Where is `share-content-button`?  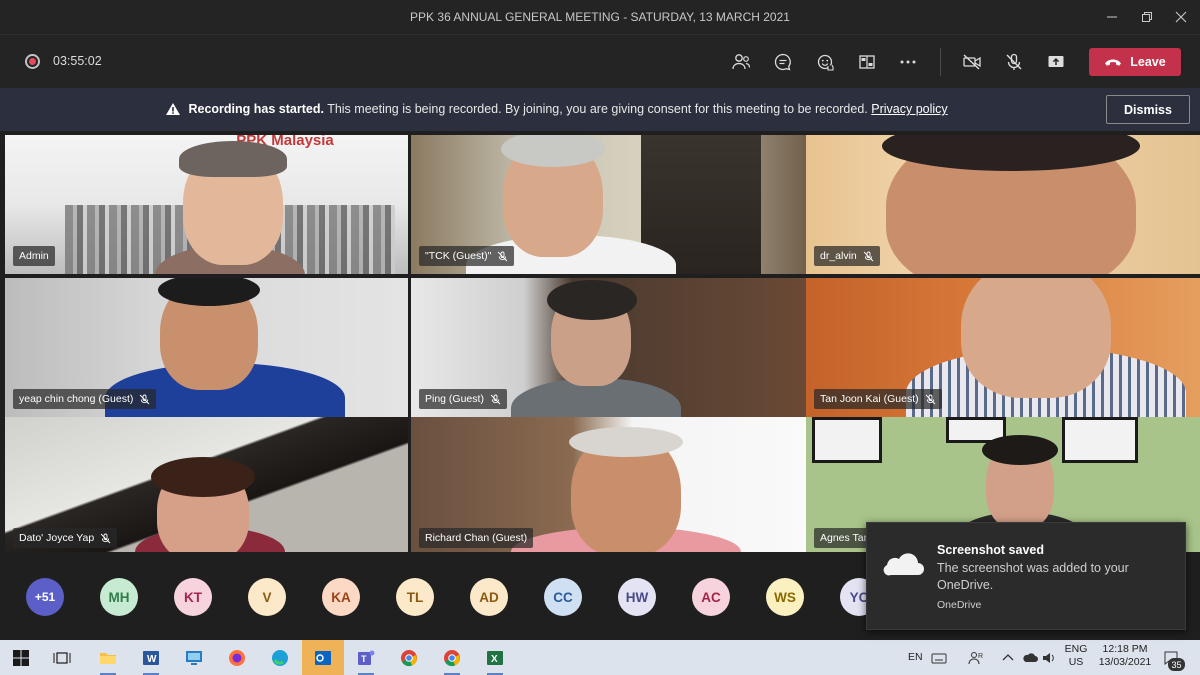 share-content-button is located at coordinates (1056, 62).